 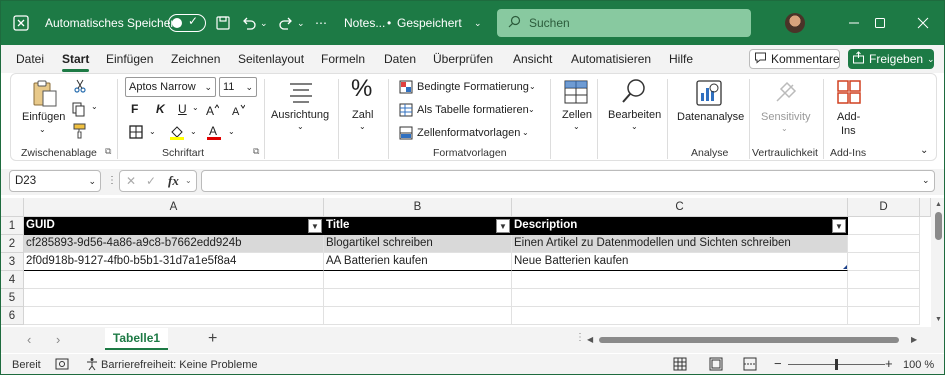 What do you see at coordinates (12, 298) in the screenshot?
I see `row-header: 5` at bounding box center [12, 298].